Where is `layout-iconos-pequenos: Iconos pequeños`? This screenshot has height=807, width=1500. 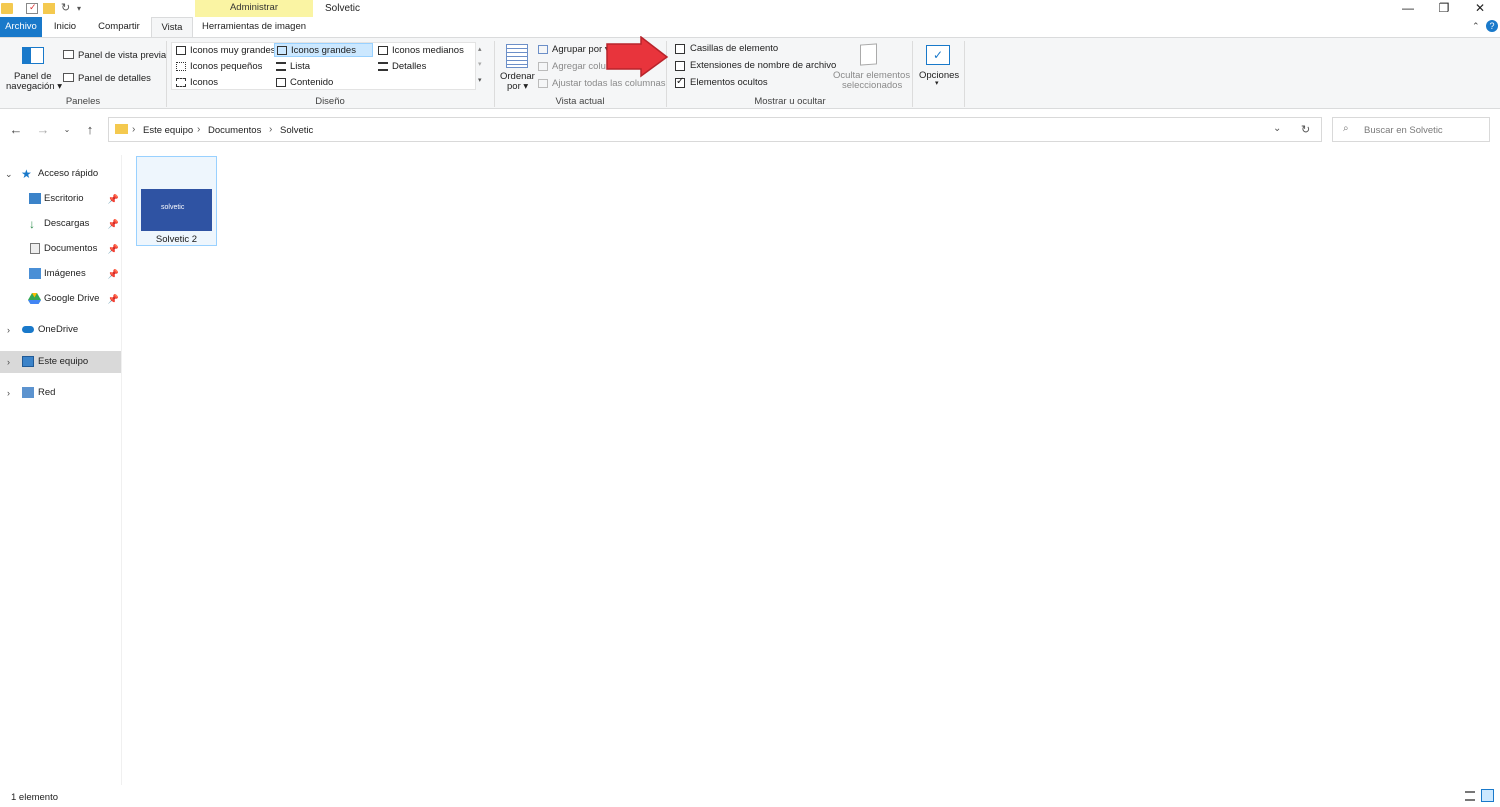 layout-iconos-pequenos: Iconos pequeños is located at coordinates (218, 67).